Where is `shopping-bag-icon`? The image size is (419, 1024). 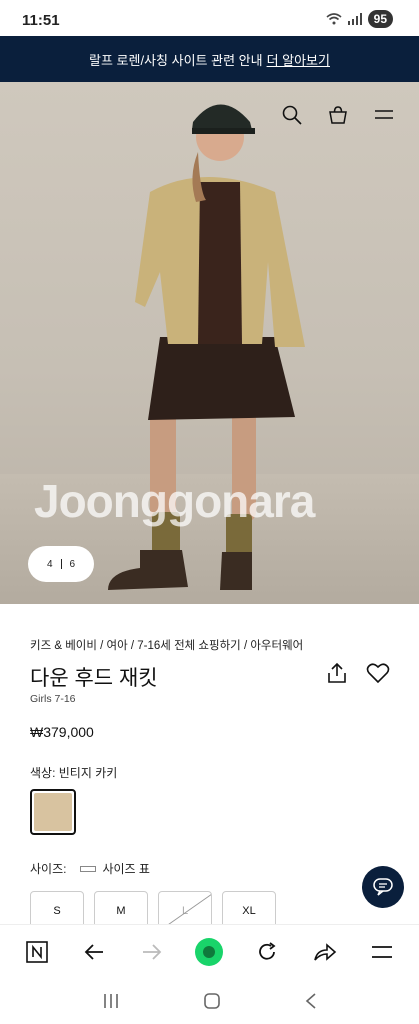 shopping-bag-icon is located at coordinates (338, 115).